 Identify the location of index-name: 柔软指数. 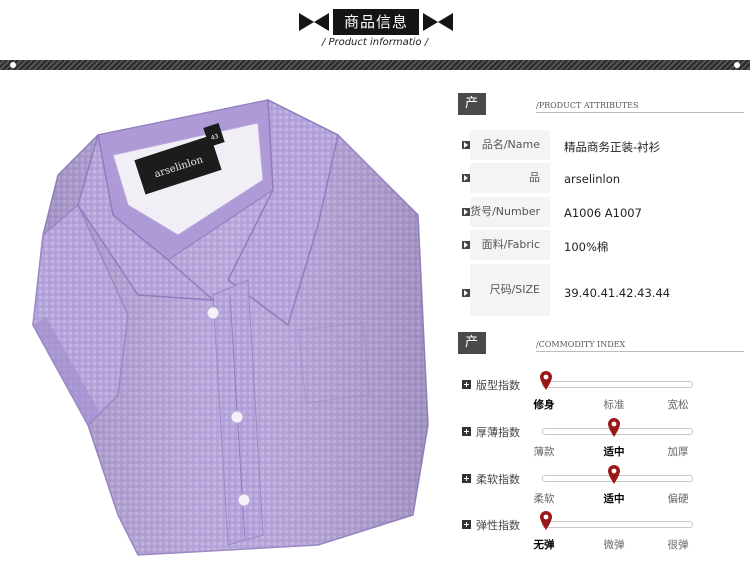
(498, 479).